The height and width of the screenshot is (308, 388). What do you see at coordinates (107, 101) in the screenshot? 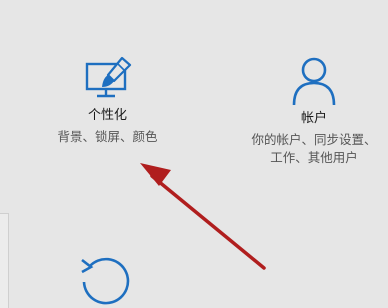
I see `tile-personalization: 个性化 背景、锁屏、颜色` at bounding box center [107, 101].